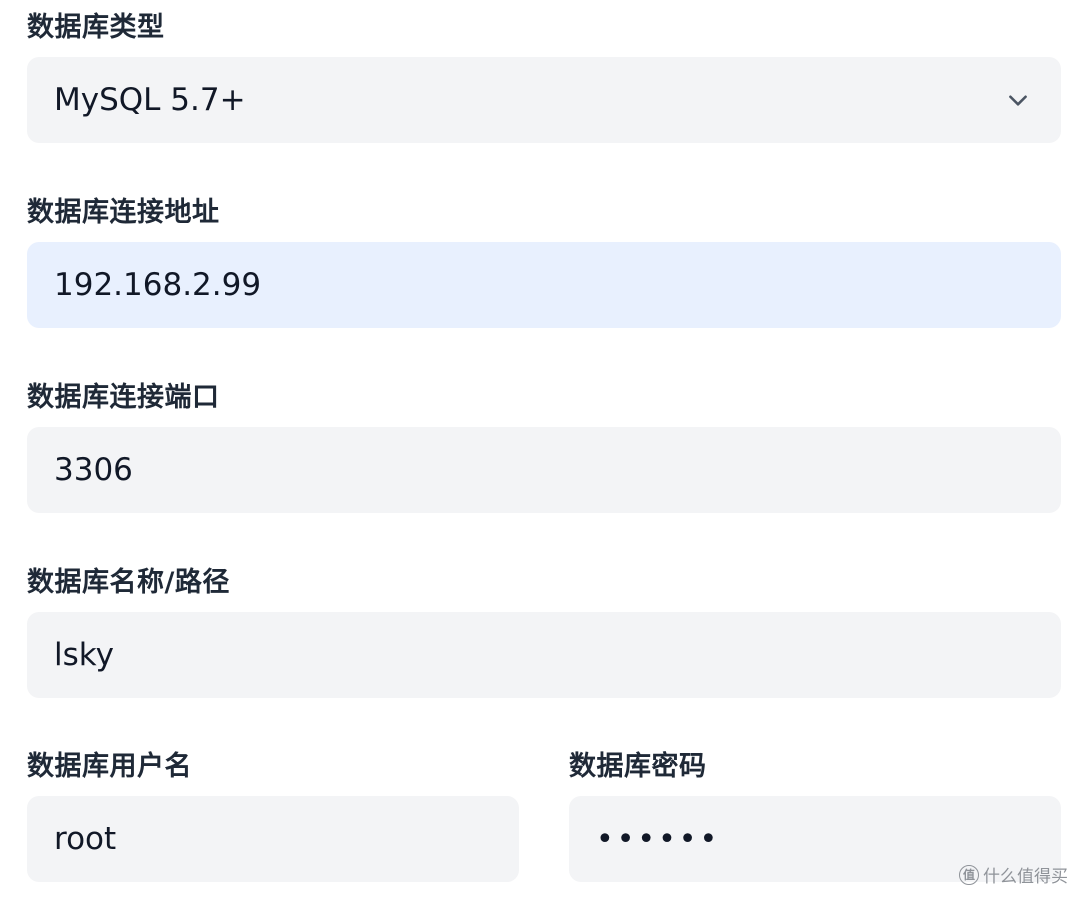 This screenshot has width=1080, height=899. I want to click on db-host-label: 数据库连接地址, so click(123, 212).